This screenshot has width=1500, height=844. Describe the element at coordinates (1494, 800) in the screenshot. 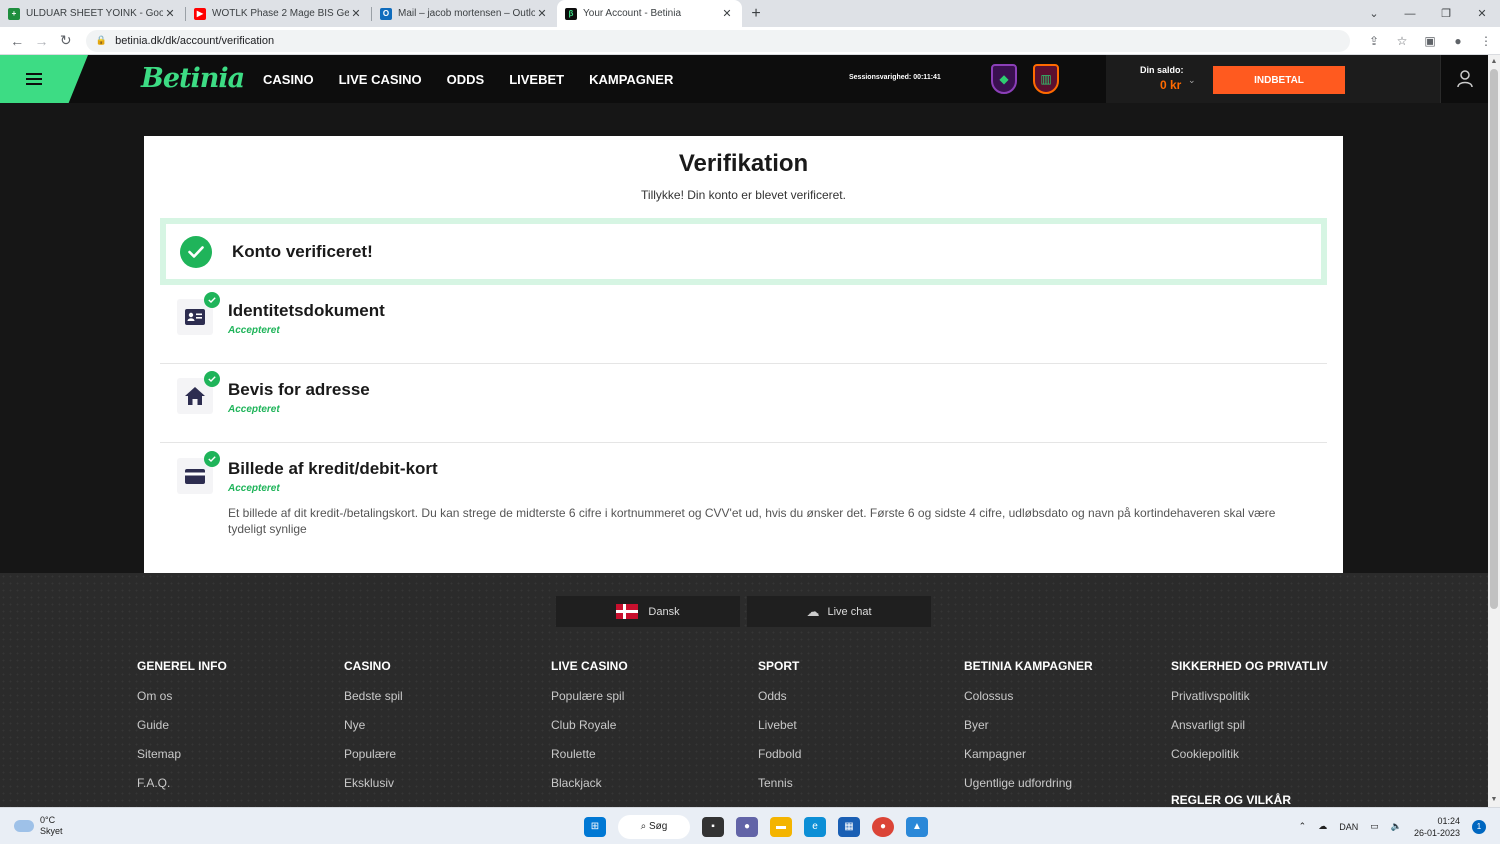

I see `scroll-down-icon: ▼` at that location.